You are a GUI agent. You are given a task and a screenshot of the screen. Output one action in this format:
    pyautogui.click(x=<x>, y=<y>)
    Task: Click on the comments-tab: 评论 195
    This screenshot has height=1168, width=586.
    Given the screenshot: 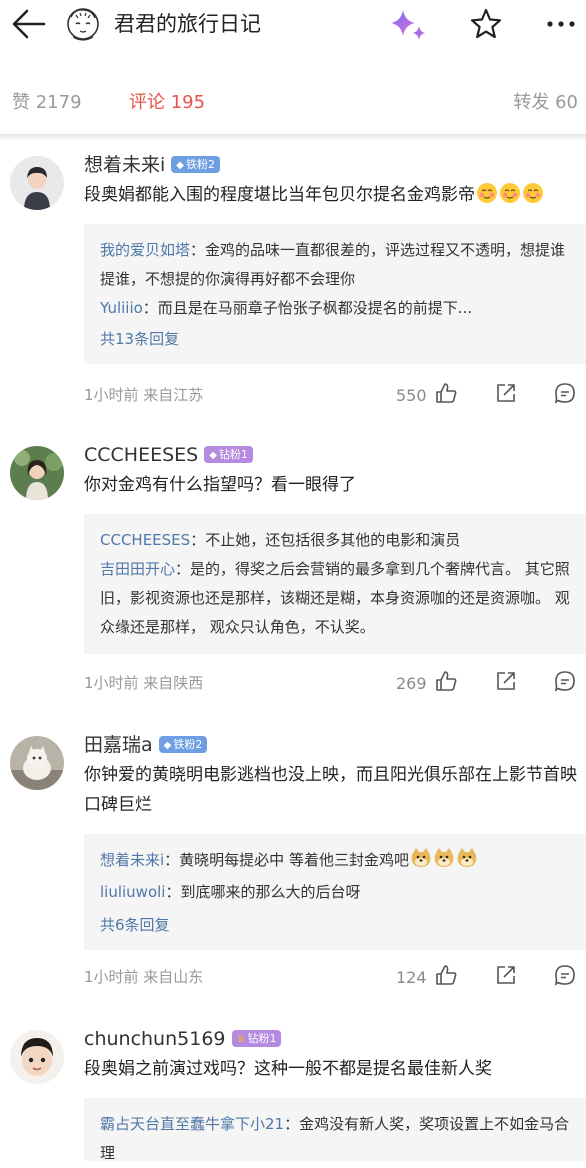 What is the action you would take?
    pyautogui.click(x=167, y=101)
    